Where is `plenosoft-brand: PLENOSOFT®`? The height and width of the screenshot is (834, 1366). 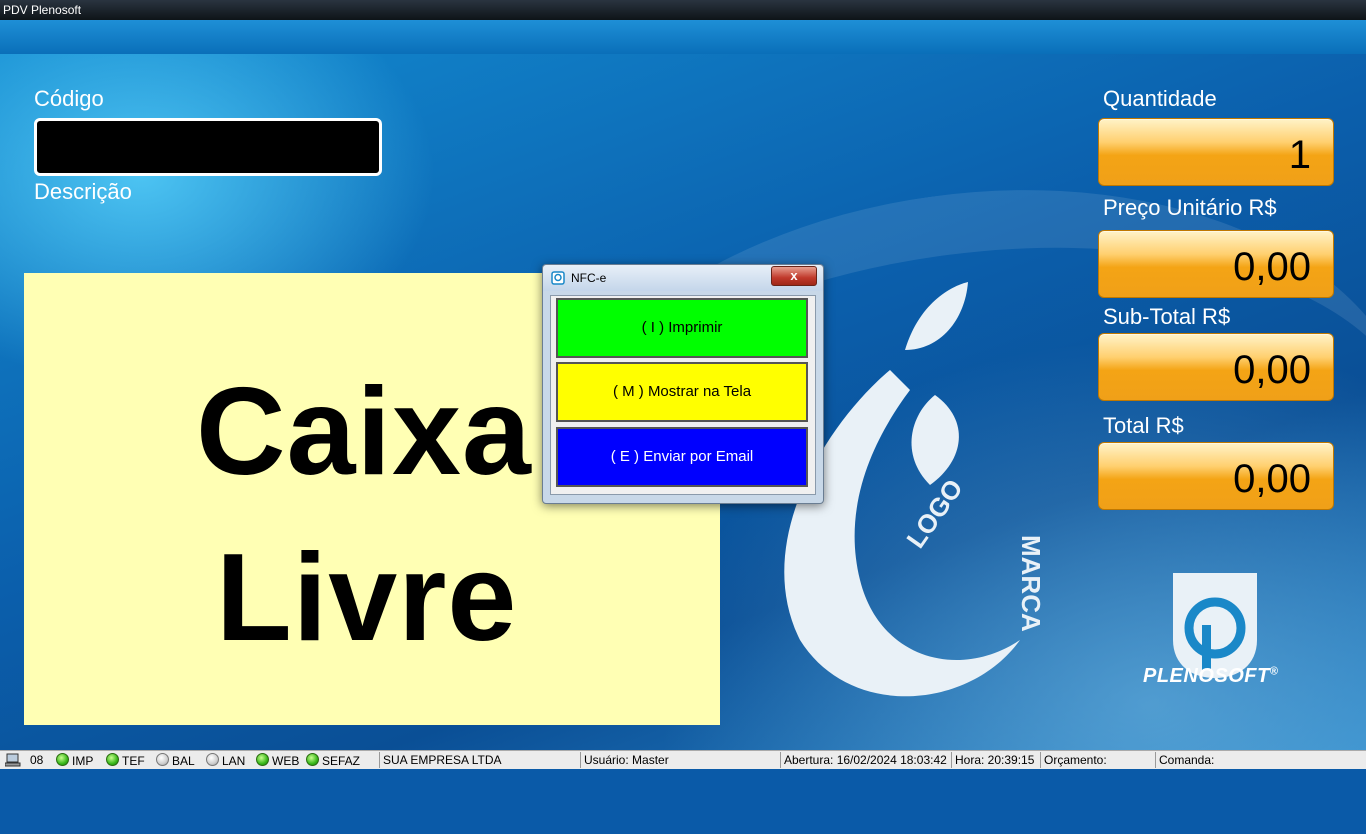 plenosoft-brand: PLENOSOFT® is located at coordinates (1210, 676).